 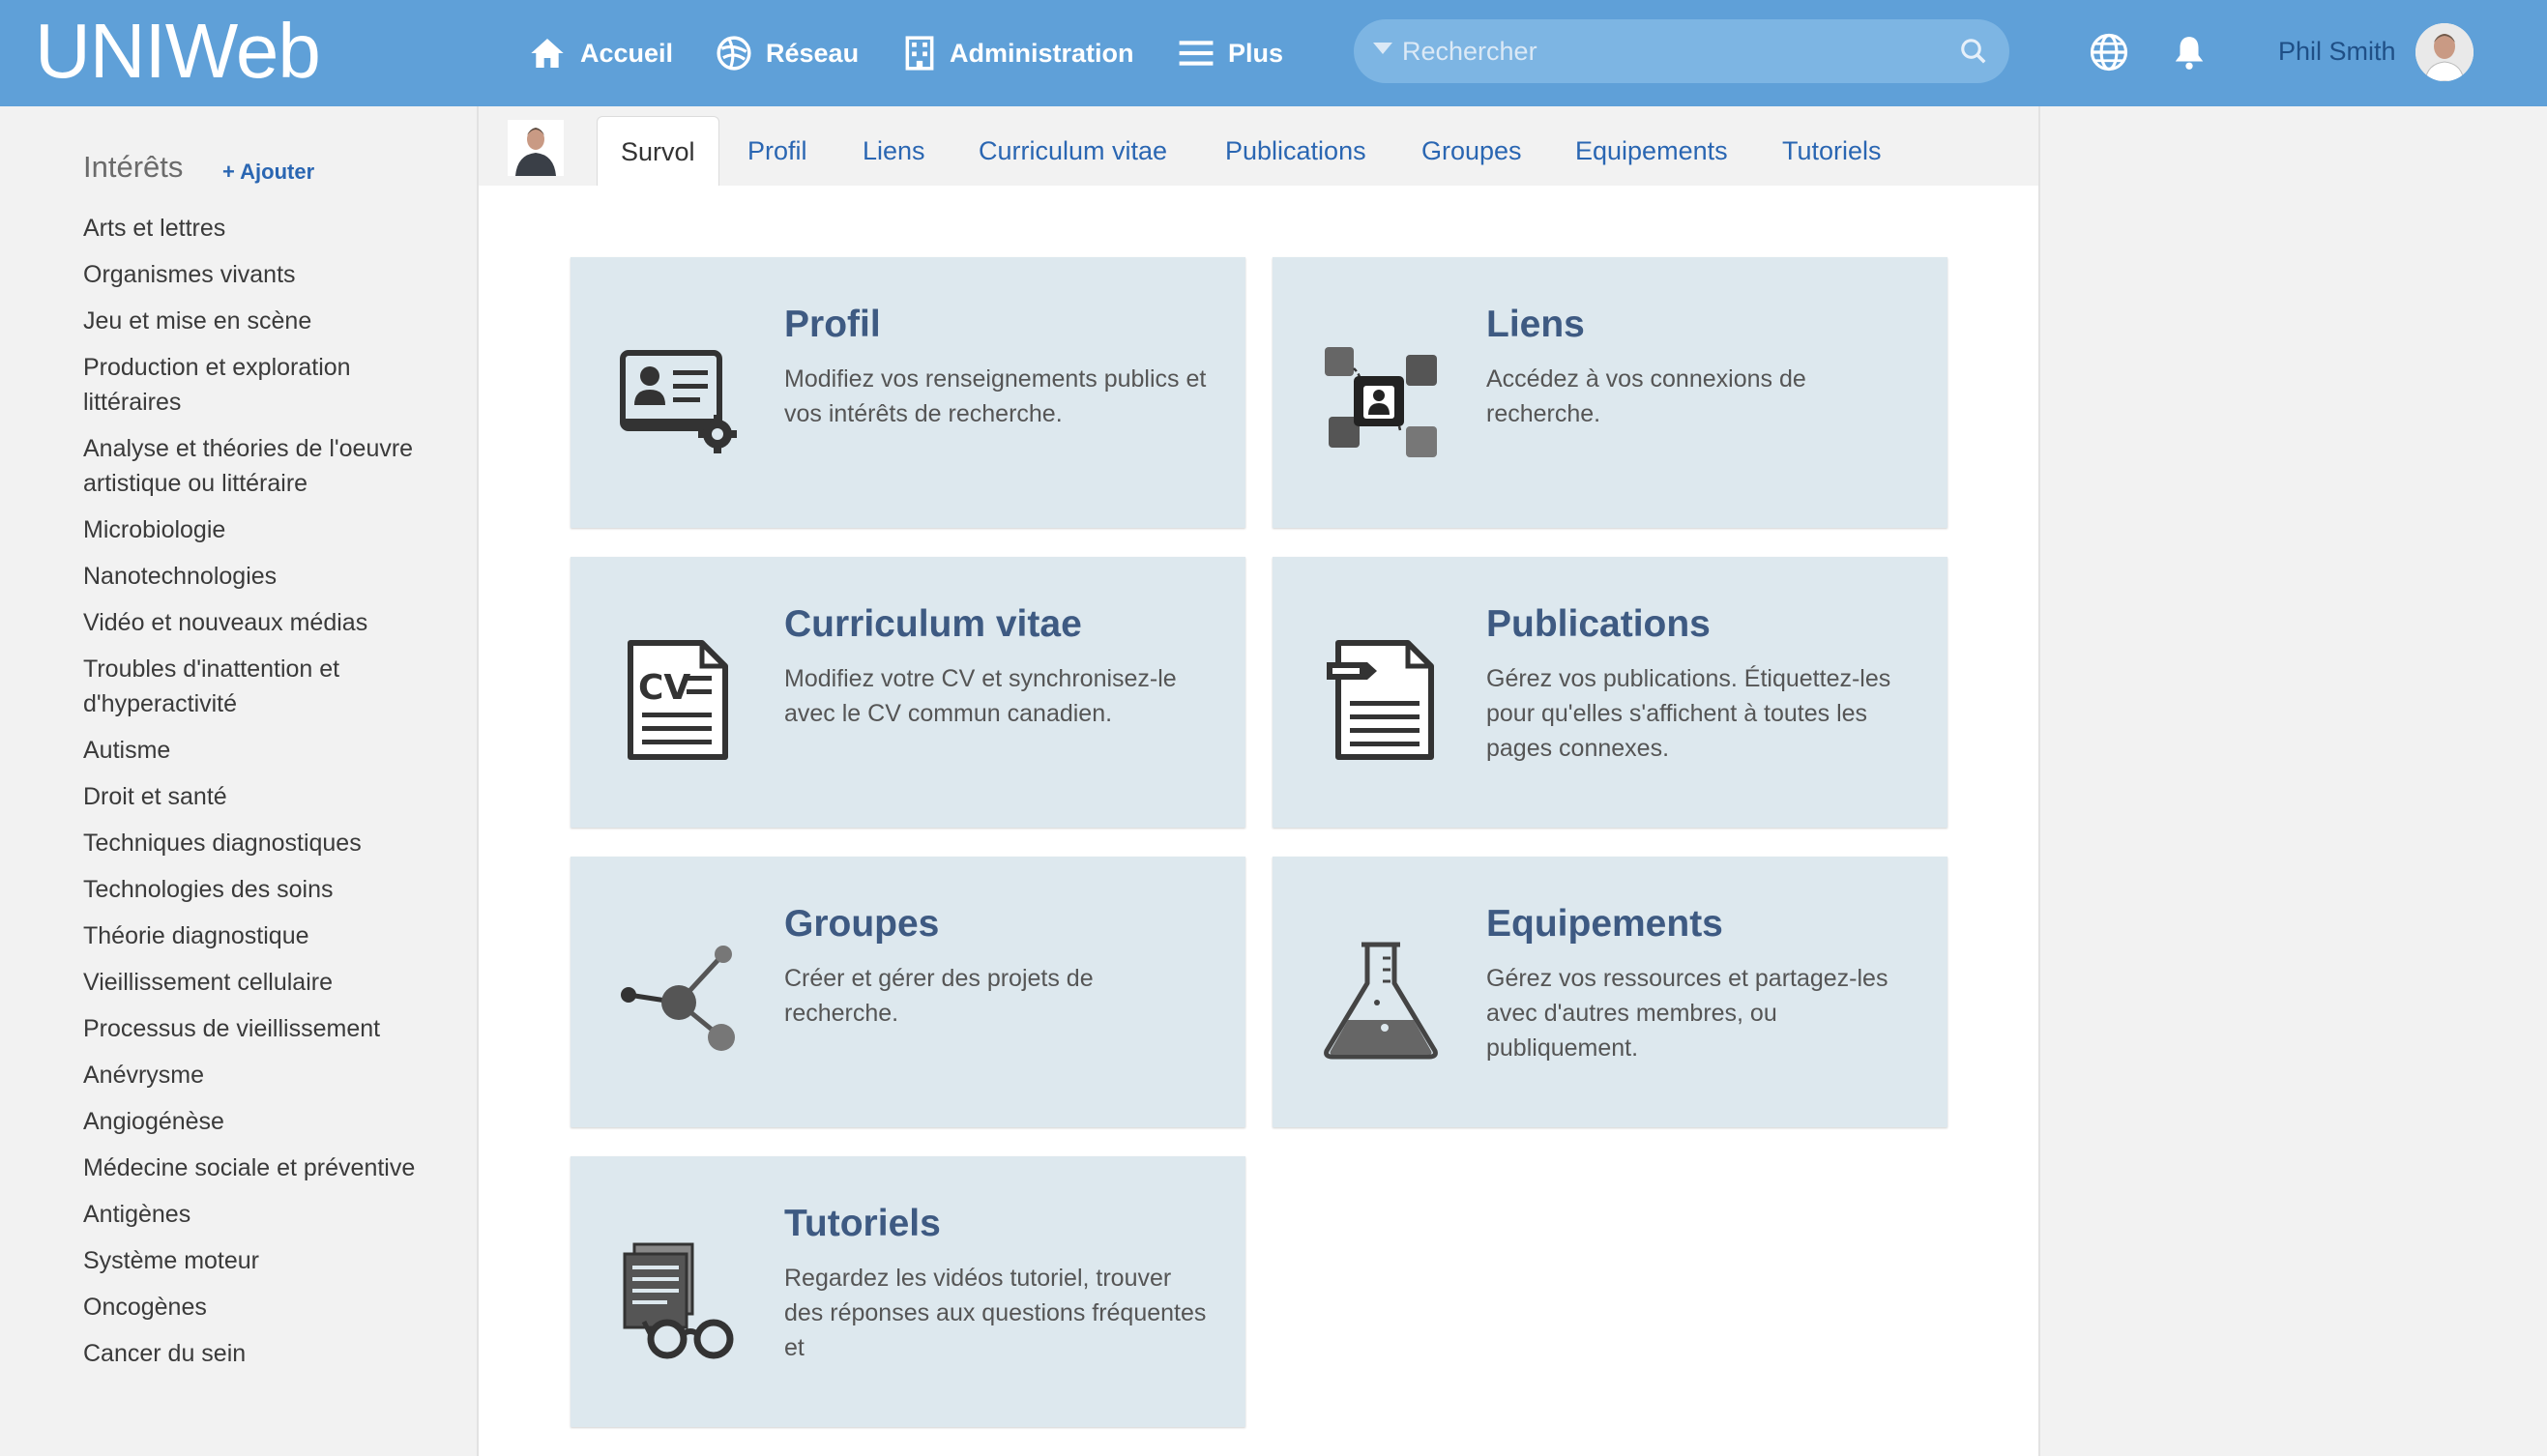 I want to click on interest-item: Angiogénèse, so click(x=252, y=1121).